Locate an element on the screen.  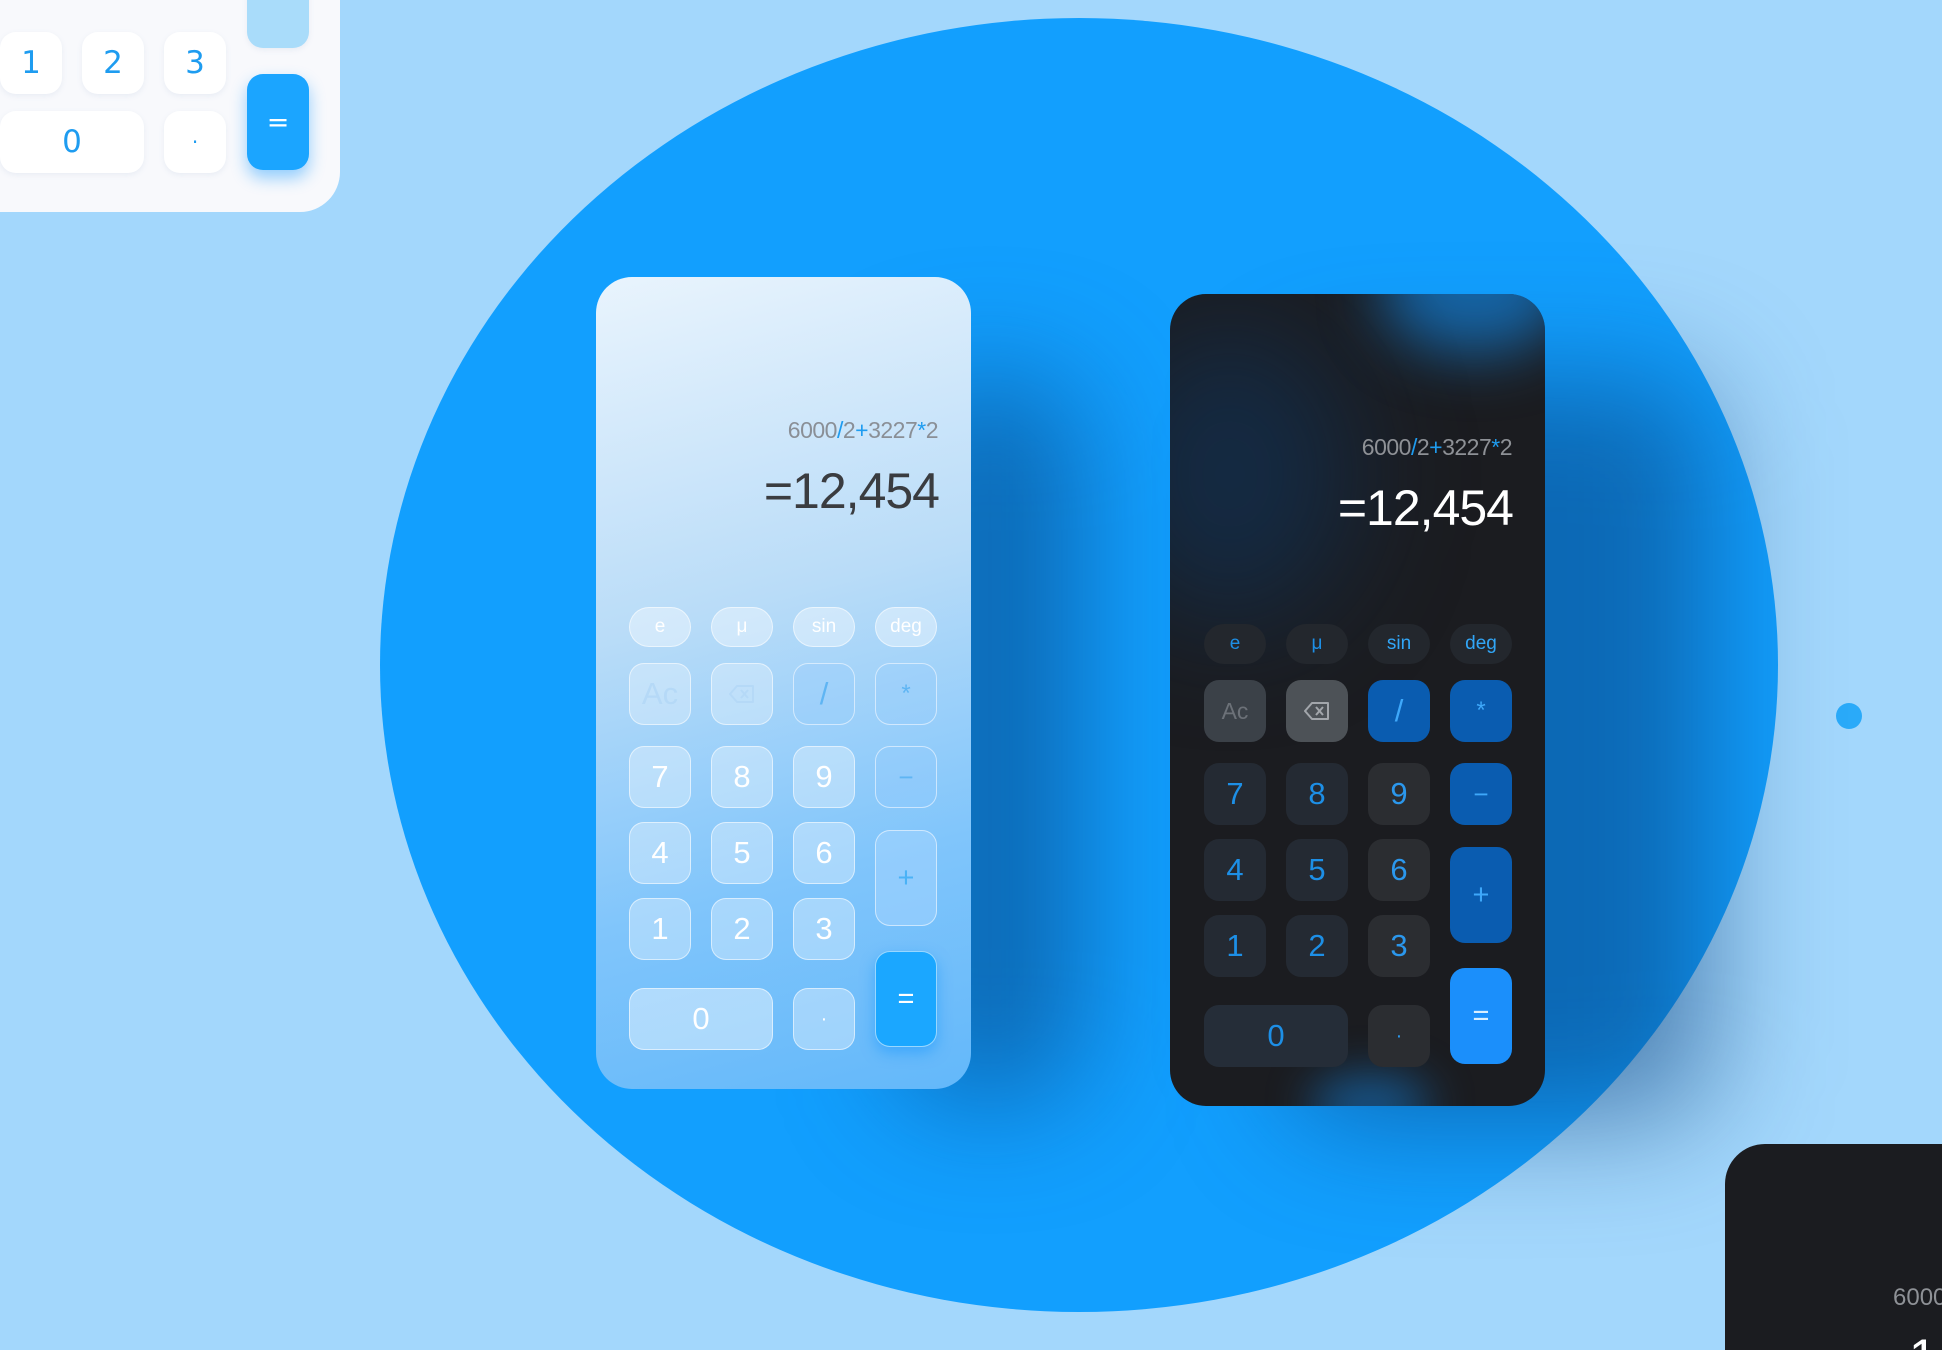
key-plus: + is located at coordinates (278, 24).